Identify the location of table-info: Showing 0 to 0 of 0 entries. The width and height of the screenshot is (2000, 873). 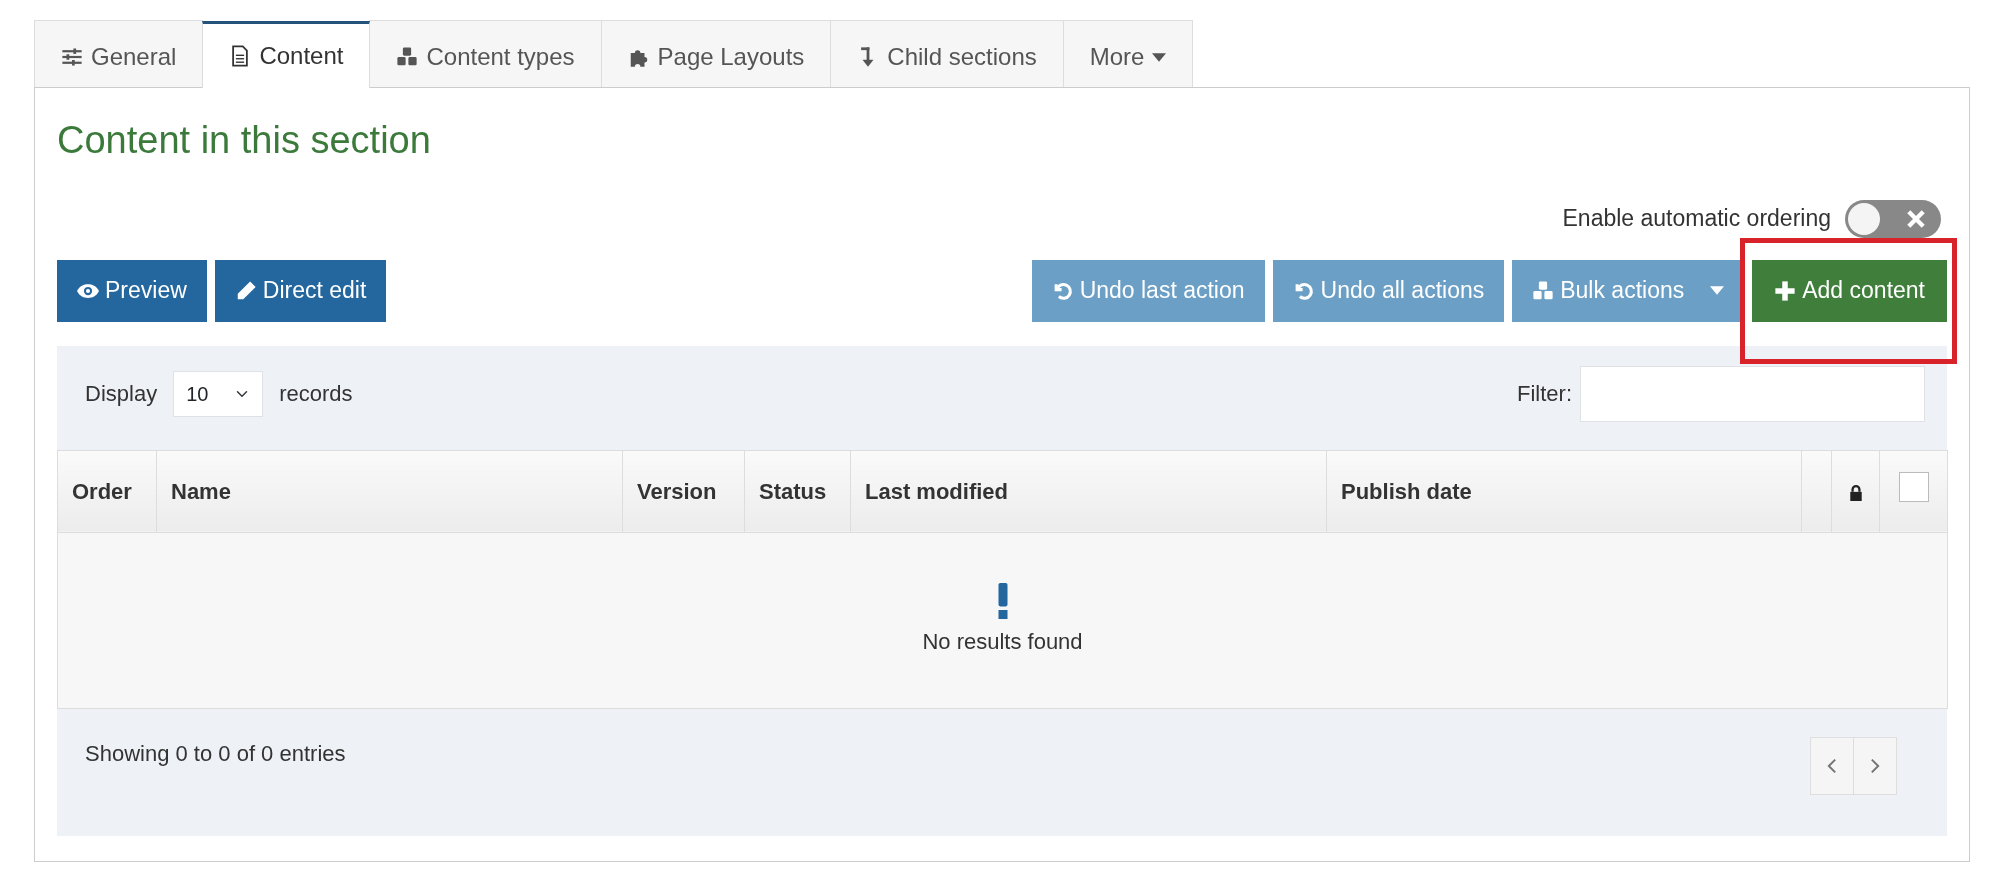
(215, 753).